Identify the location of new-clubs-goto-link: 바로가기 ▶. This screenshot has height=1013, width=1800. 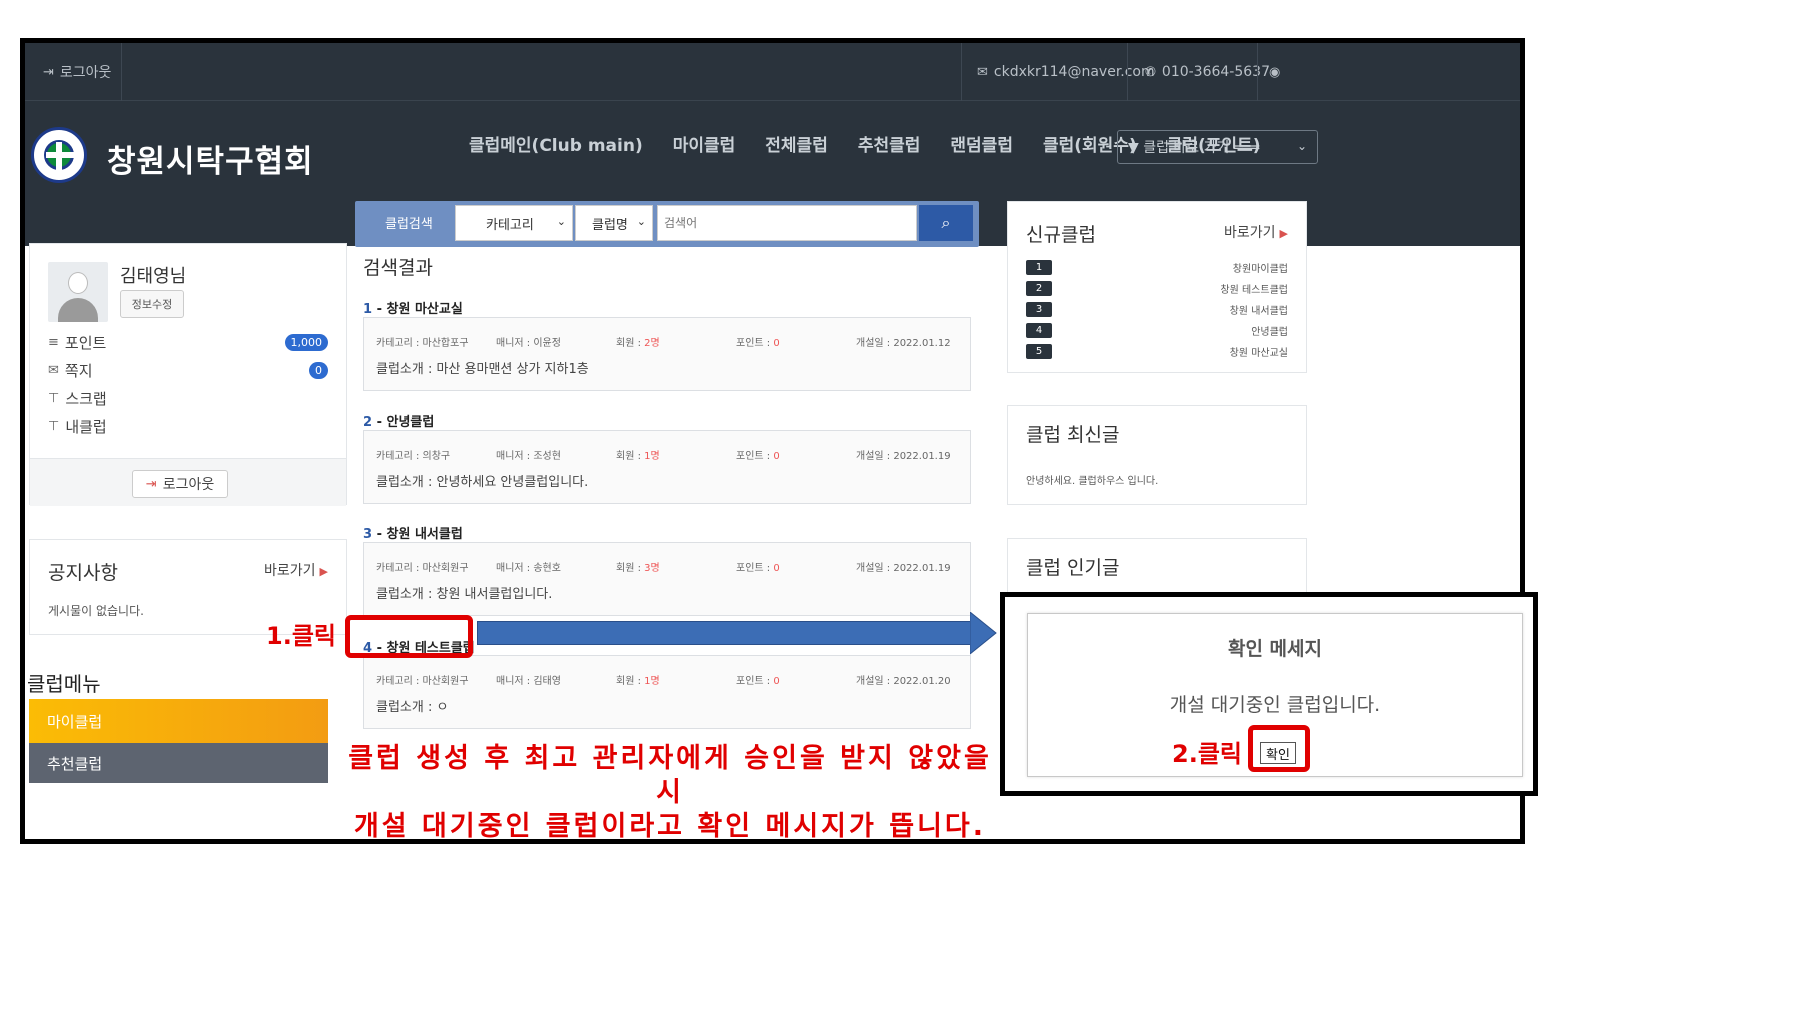
(1256, 232).